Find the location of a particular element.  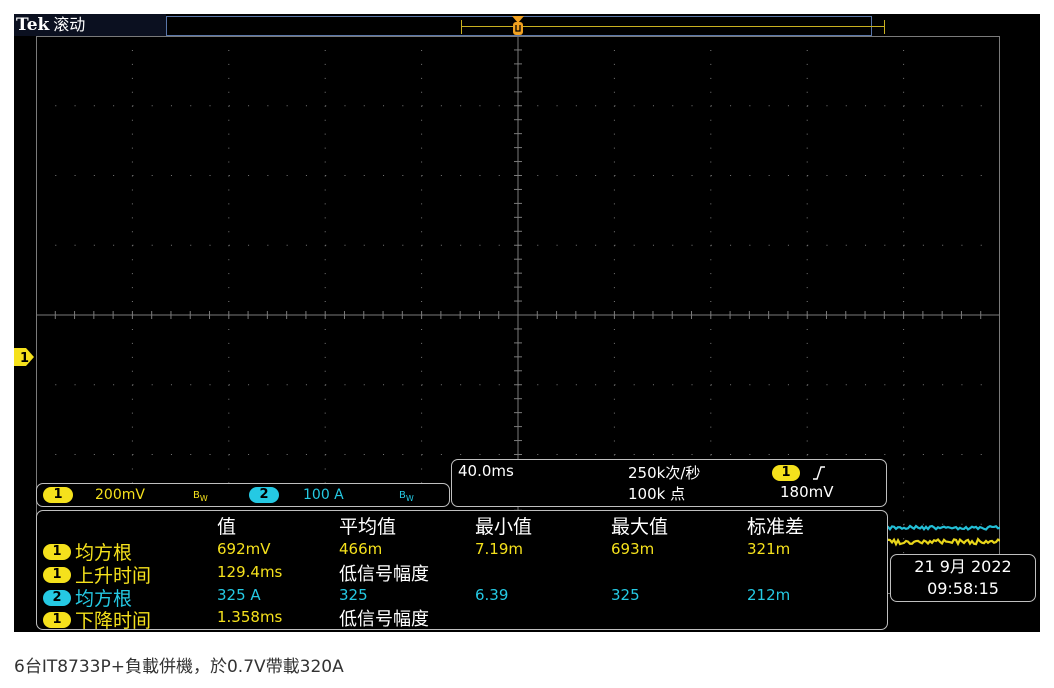

cell-value: 692mV is located at coordinates (244, 549).